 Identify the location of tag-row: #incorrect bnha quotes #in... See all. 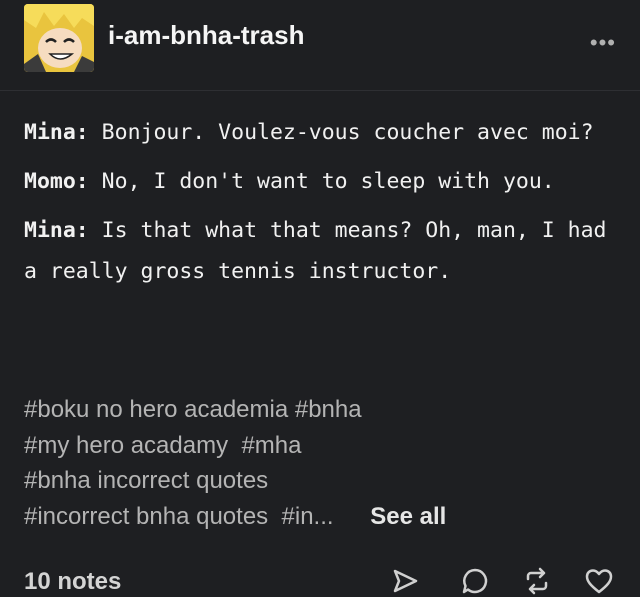
(324, 517).